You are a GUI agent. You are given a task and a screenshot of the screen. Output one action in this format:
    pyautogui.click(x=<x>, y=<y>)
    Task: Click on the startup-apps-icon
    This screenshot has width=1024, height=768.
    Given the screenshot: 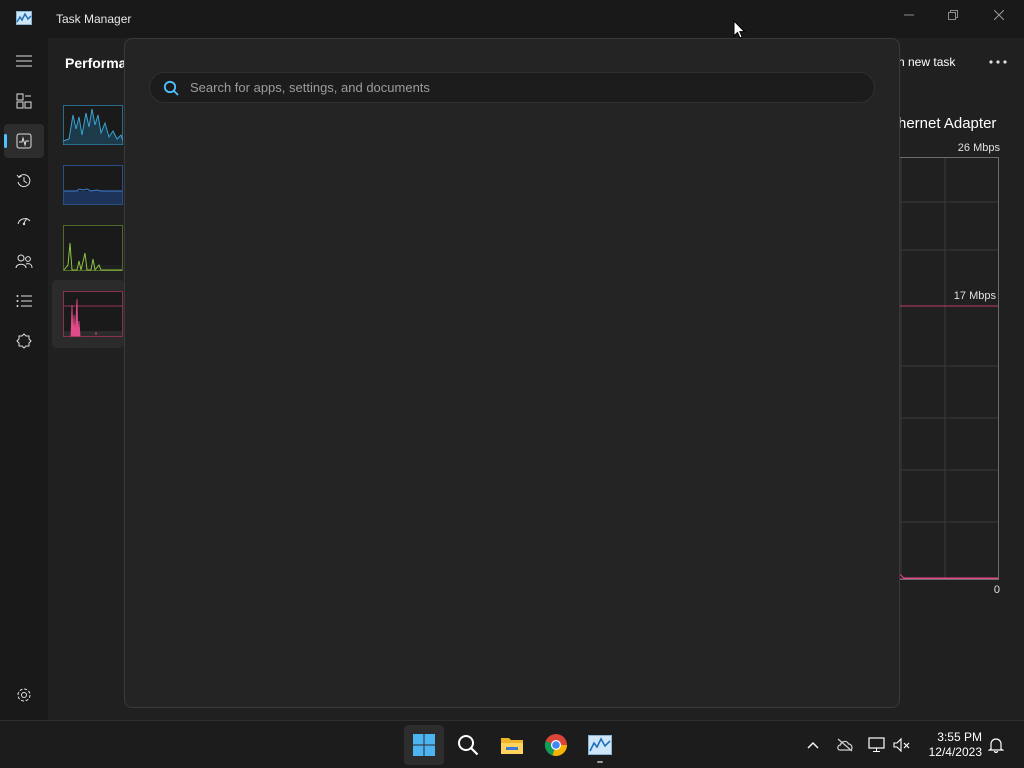 What is the action you would take?
    pyautogui.click(x=24, y=221)
    